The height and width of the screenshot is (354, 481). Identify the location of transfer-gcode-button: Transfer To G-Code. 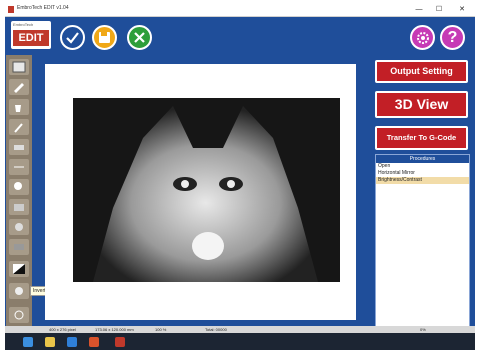
(421, 138).